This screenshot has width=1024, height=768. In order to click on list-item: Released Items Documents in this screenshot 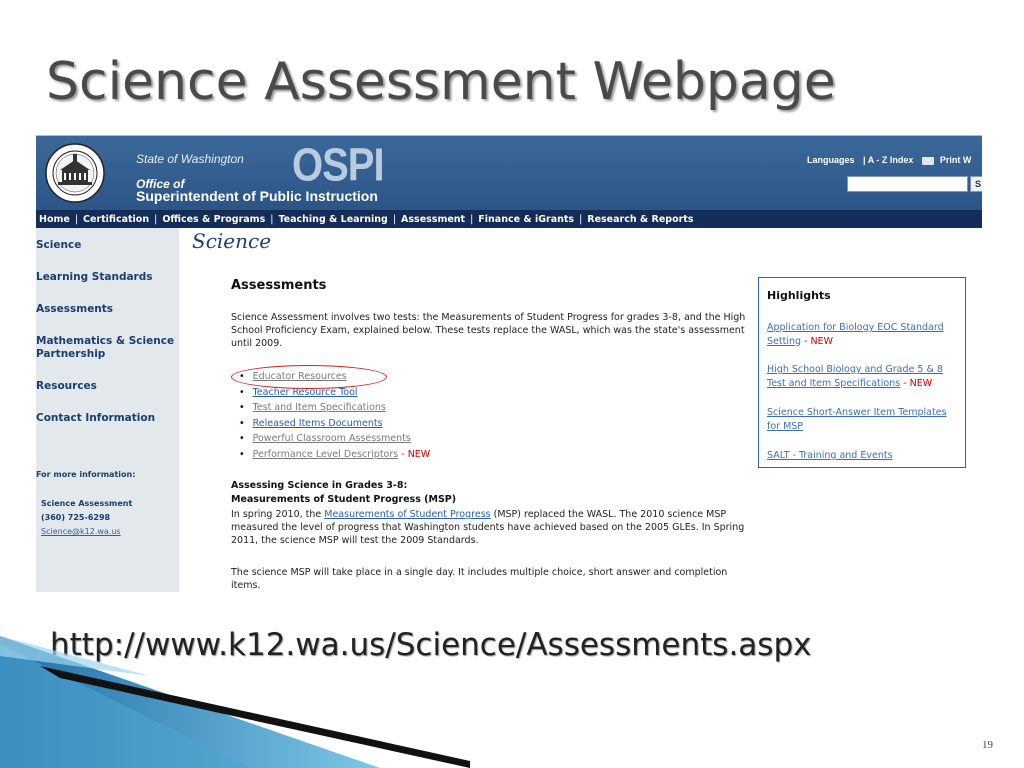, I will do `click(334, 424)`.